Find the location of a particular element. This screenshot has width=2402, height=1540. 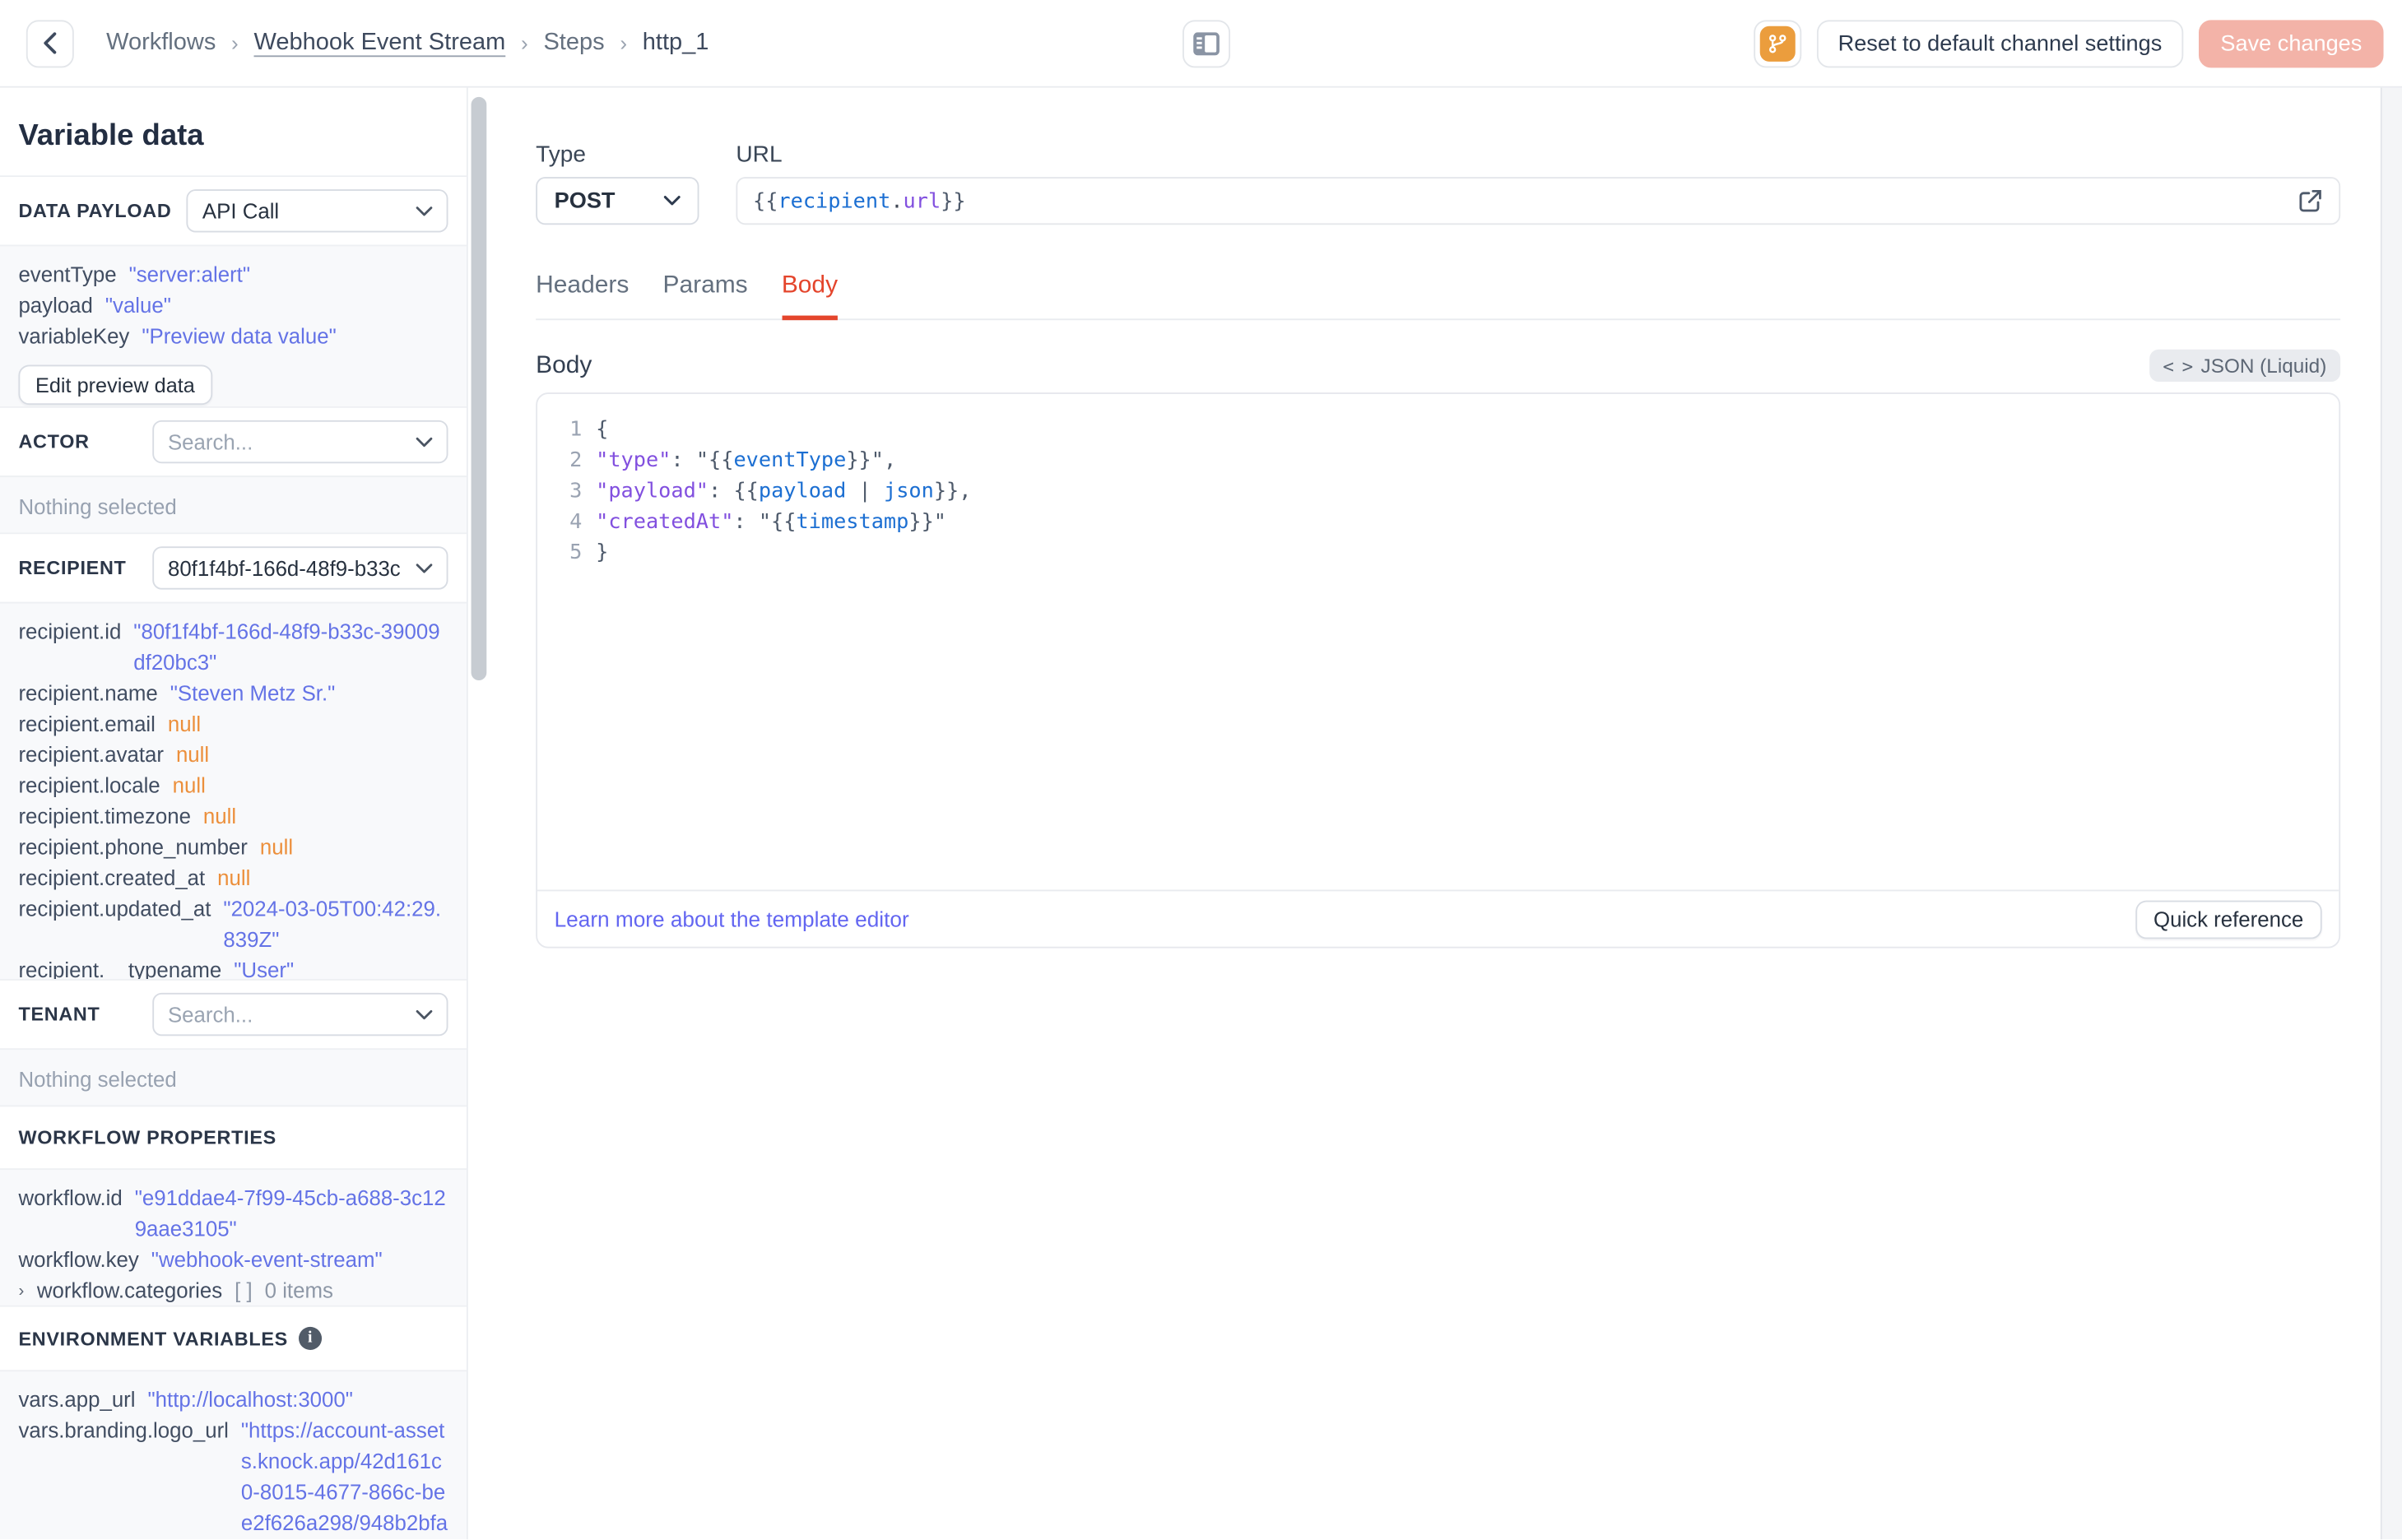

body-section-title: Body is located at coordinates (564, 364).